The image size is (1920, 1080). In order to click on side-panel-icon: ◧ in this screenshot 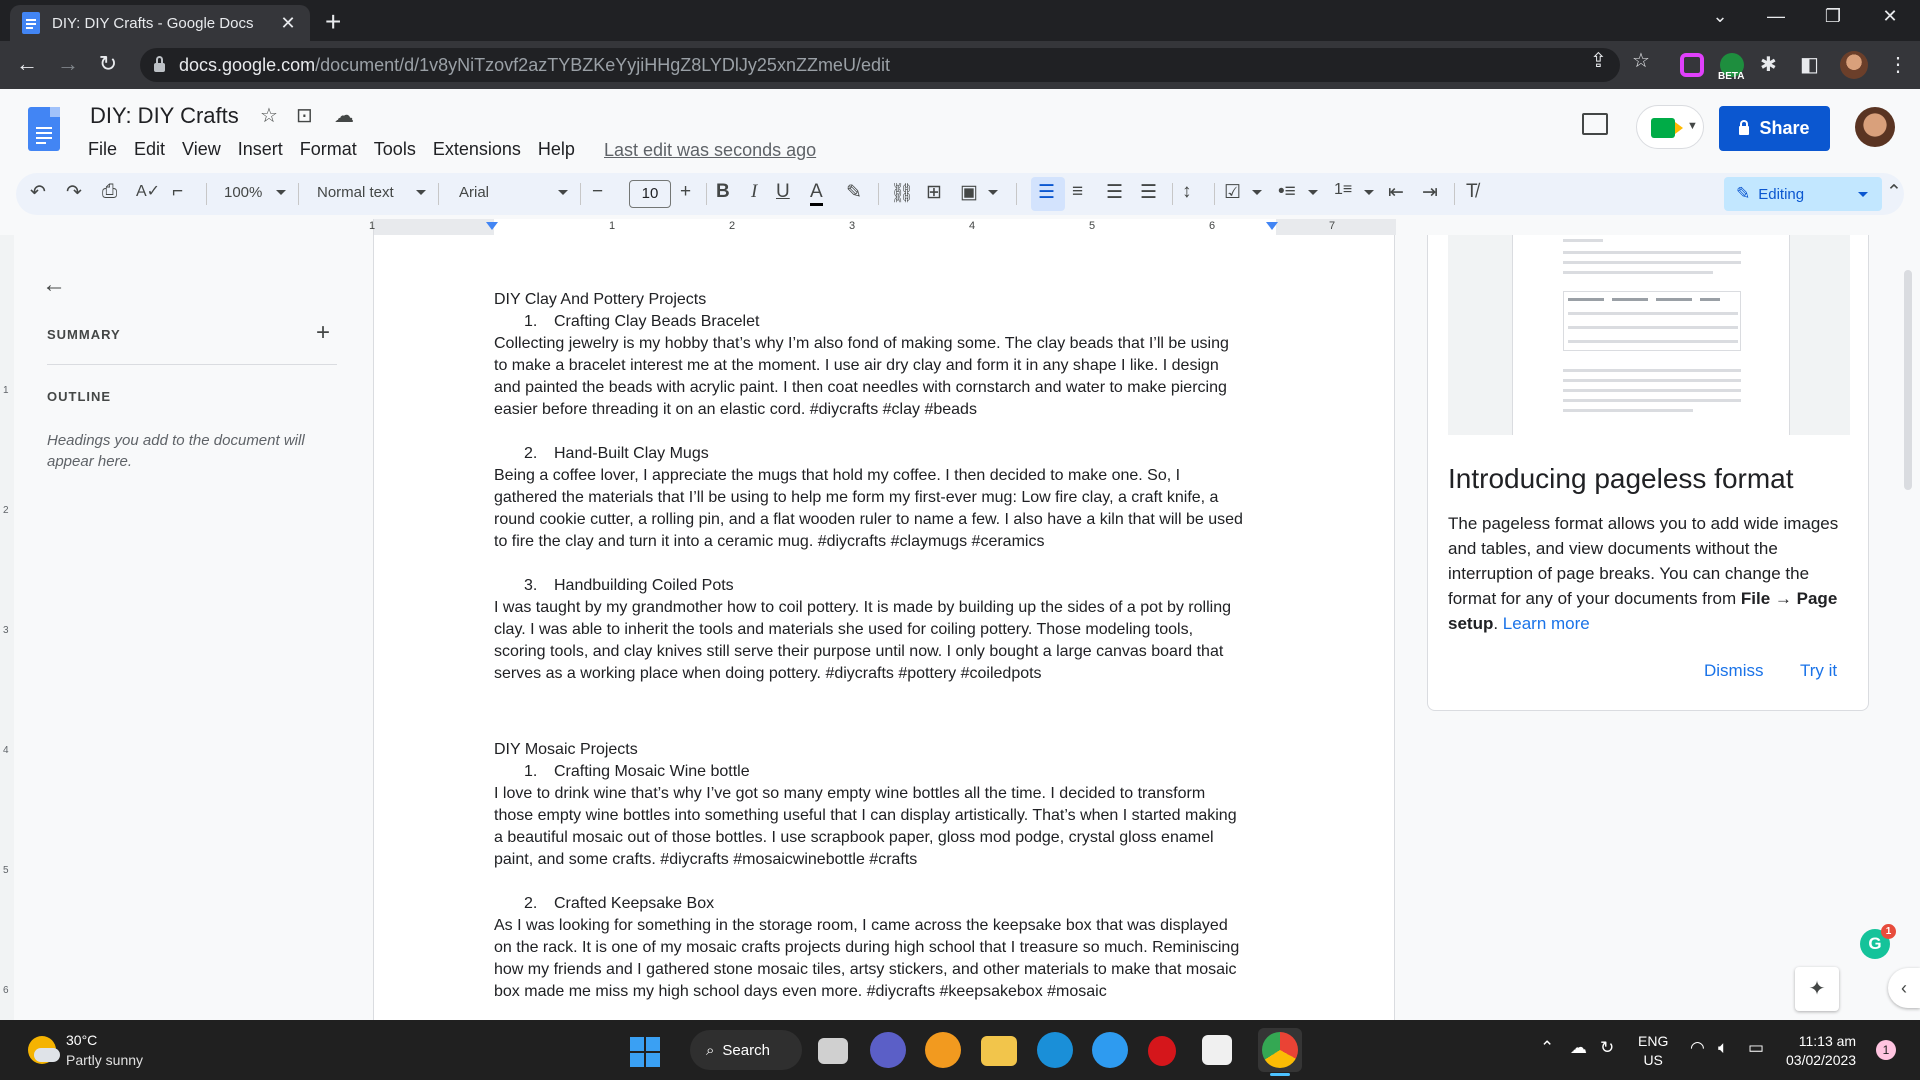, I will do `click(1809, 64)`.